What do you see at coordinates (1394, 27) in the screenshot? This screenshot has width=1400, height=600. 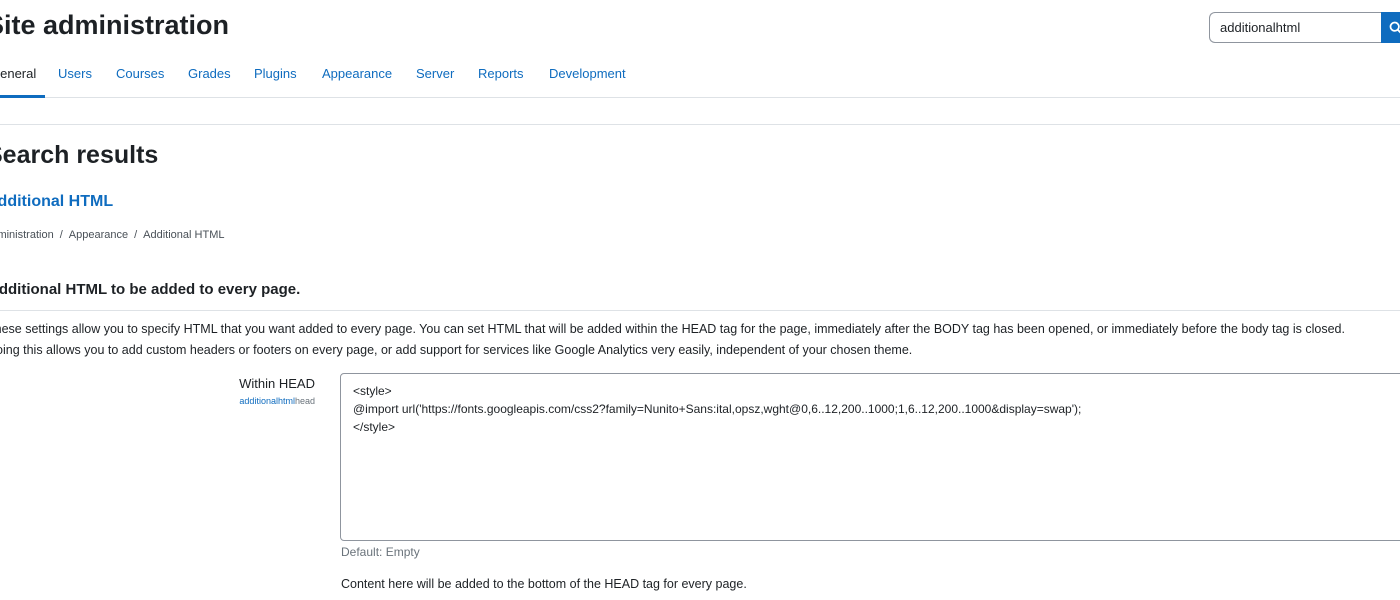 I see `search-icon` at bounding box center [1394, 27].